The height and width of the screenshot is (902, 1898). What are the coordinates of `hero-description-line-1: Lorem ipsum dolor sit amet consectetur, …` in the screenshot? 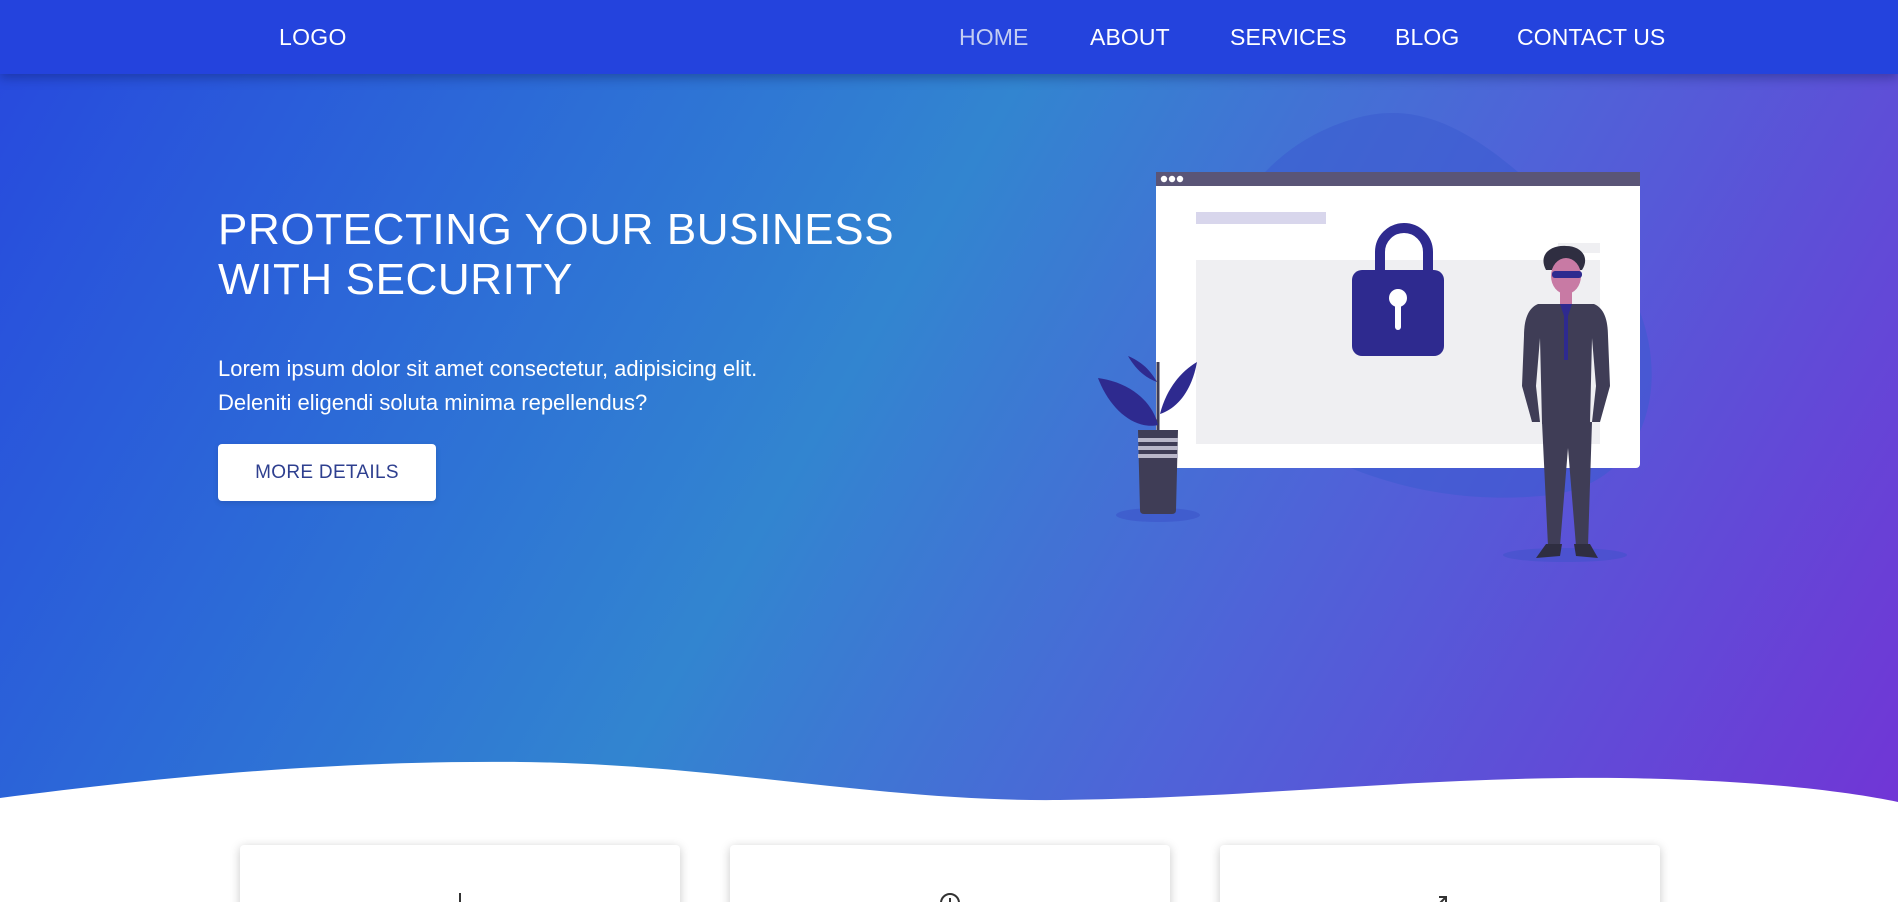 It's located at (488, 368).